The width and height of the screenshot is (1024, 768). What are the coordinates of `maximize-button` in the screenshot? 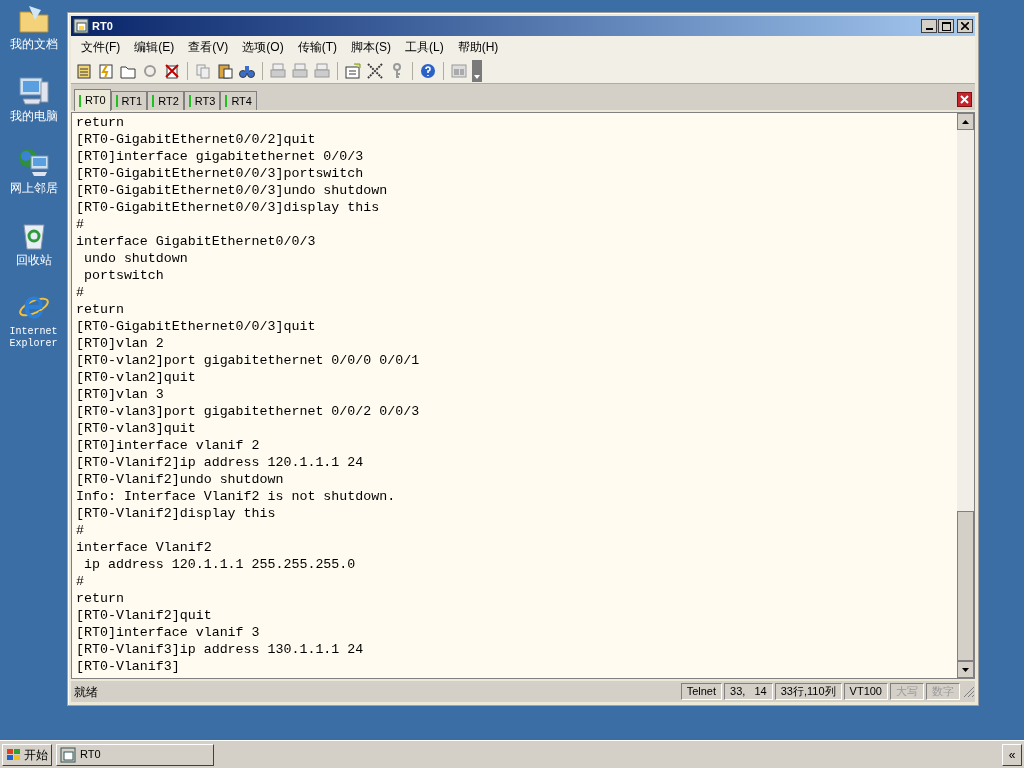 It's located at (946, 26).